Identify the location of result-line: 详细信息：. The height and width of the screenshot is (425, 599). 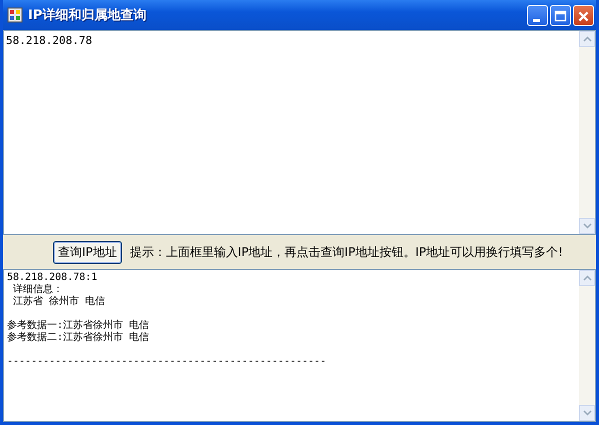
(38, 289).